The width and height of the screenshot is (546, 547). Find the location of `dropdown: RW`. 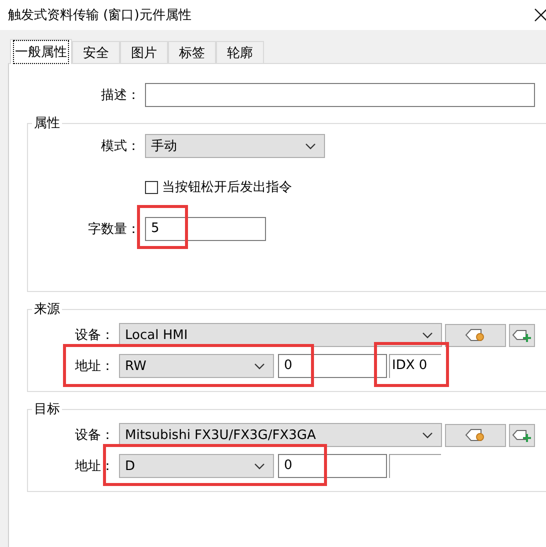

dropdown: RW is located at coordinates (196, 366).